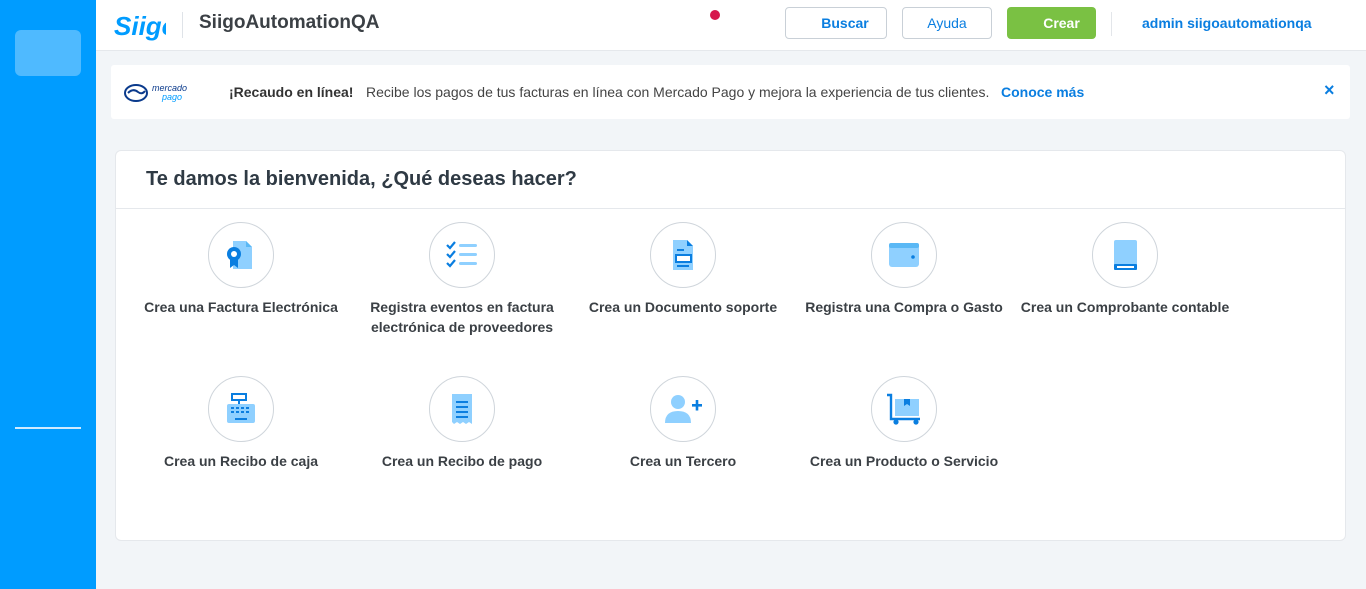 This screenshot has height=589, width=1366. I want to click on product-cart-icon, so click(904, 409).